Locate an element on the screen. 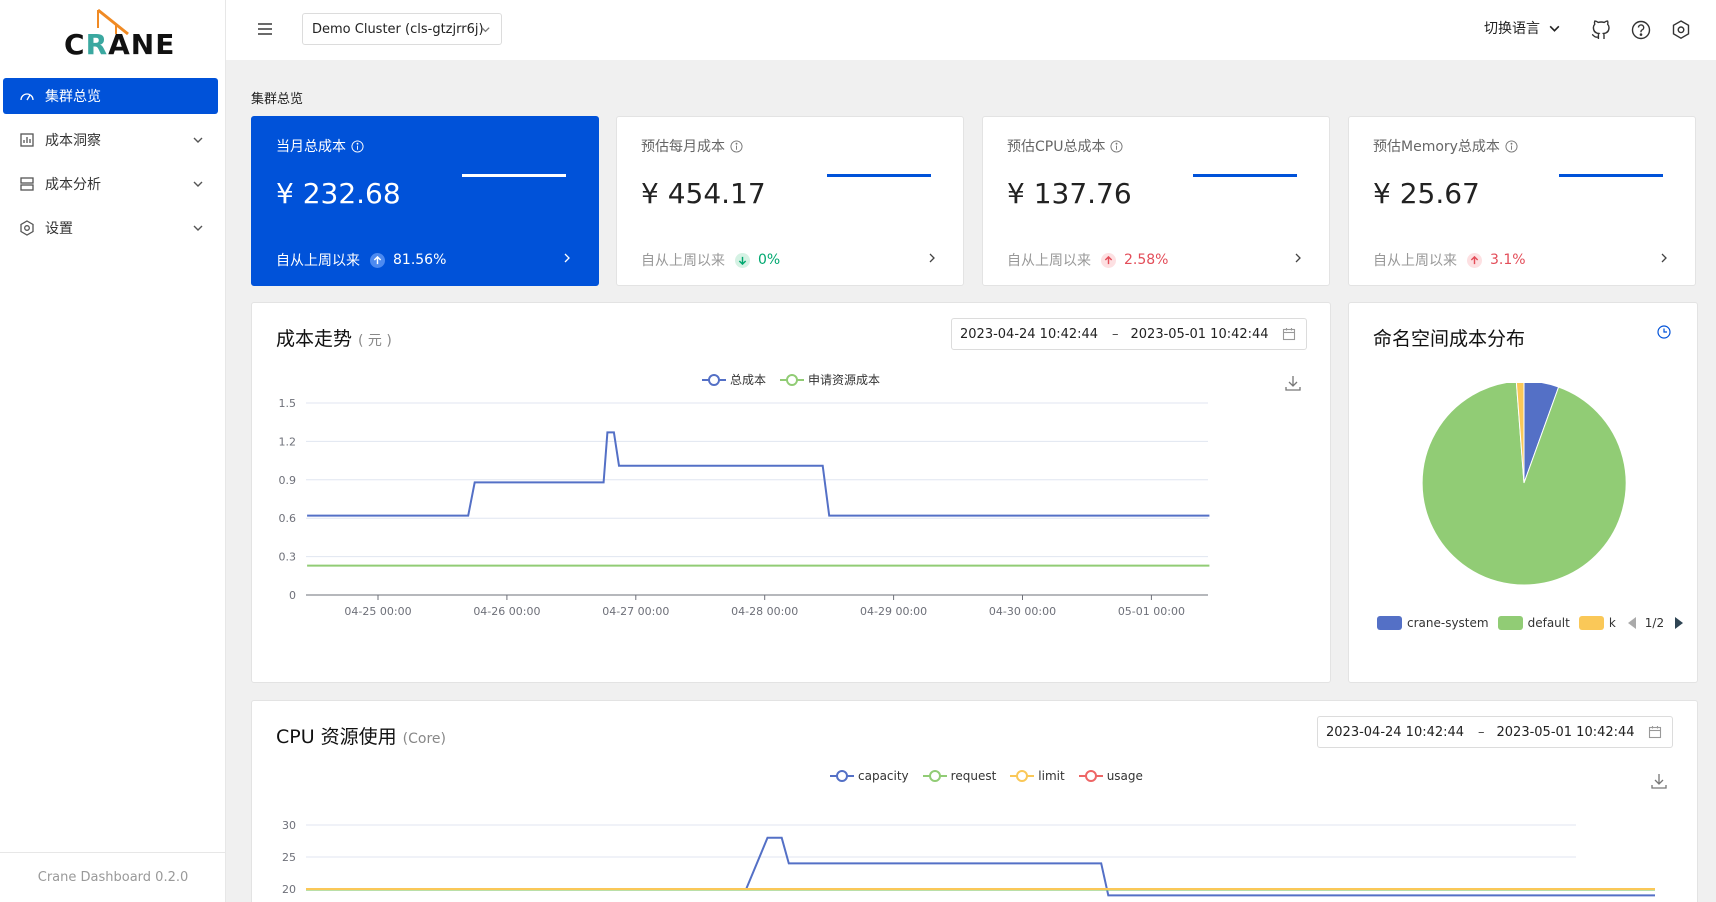 This screenshot has width=1716, height=902. sidebar-item-label: 成本分析 is located at coordinates (73, 185).